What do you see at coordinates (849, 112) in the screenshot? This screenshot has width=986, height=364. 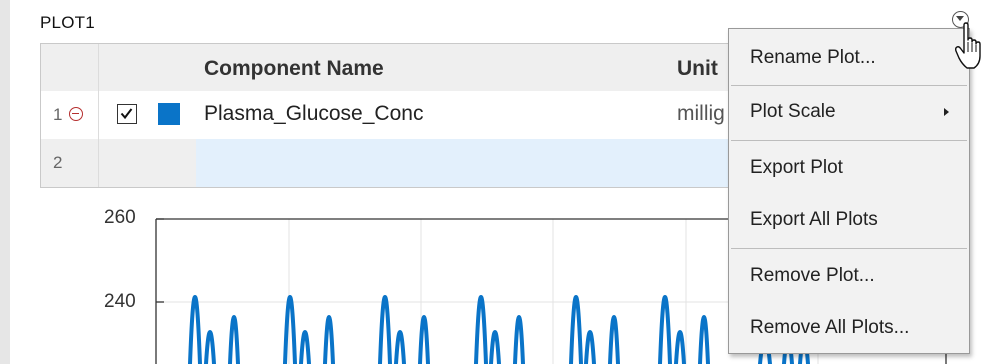 I see `menu-item-plot-scale: Plot Scale` at bounding box center [849, 112].